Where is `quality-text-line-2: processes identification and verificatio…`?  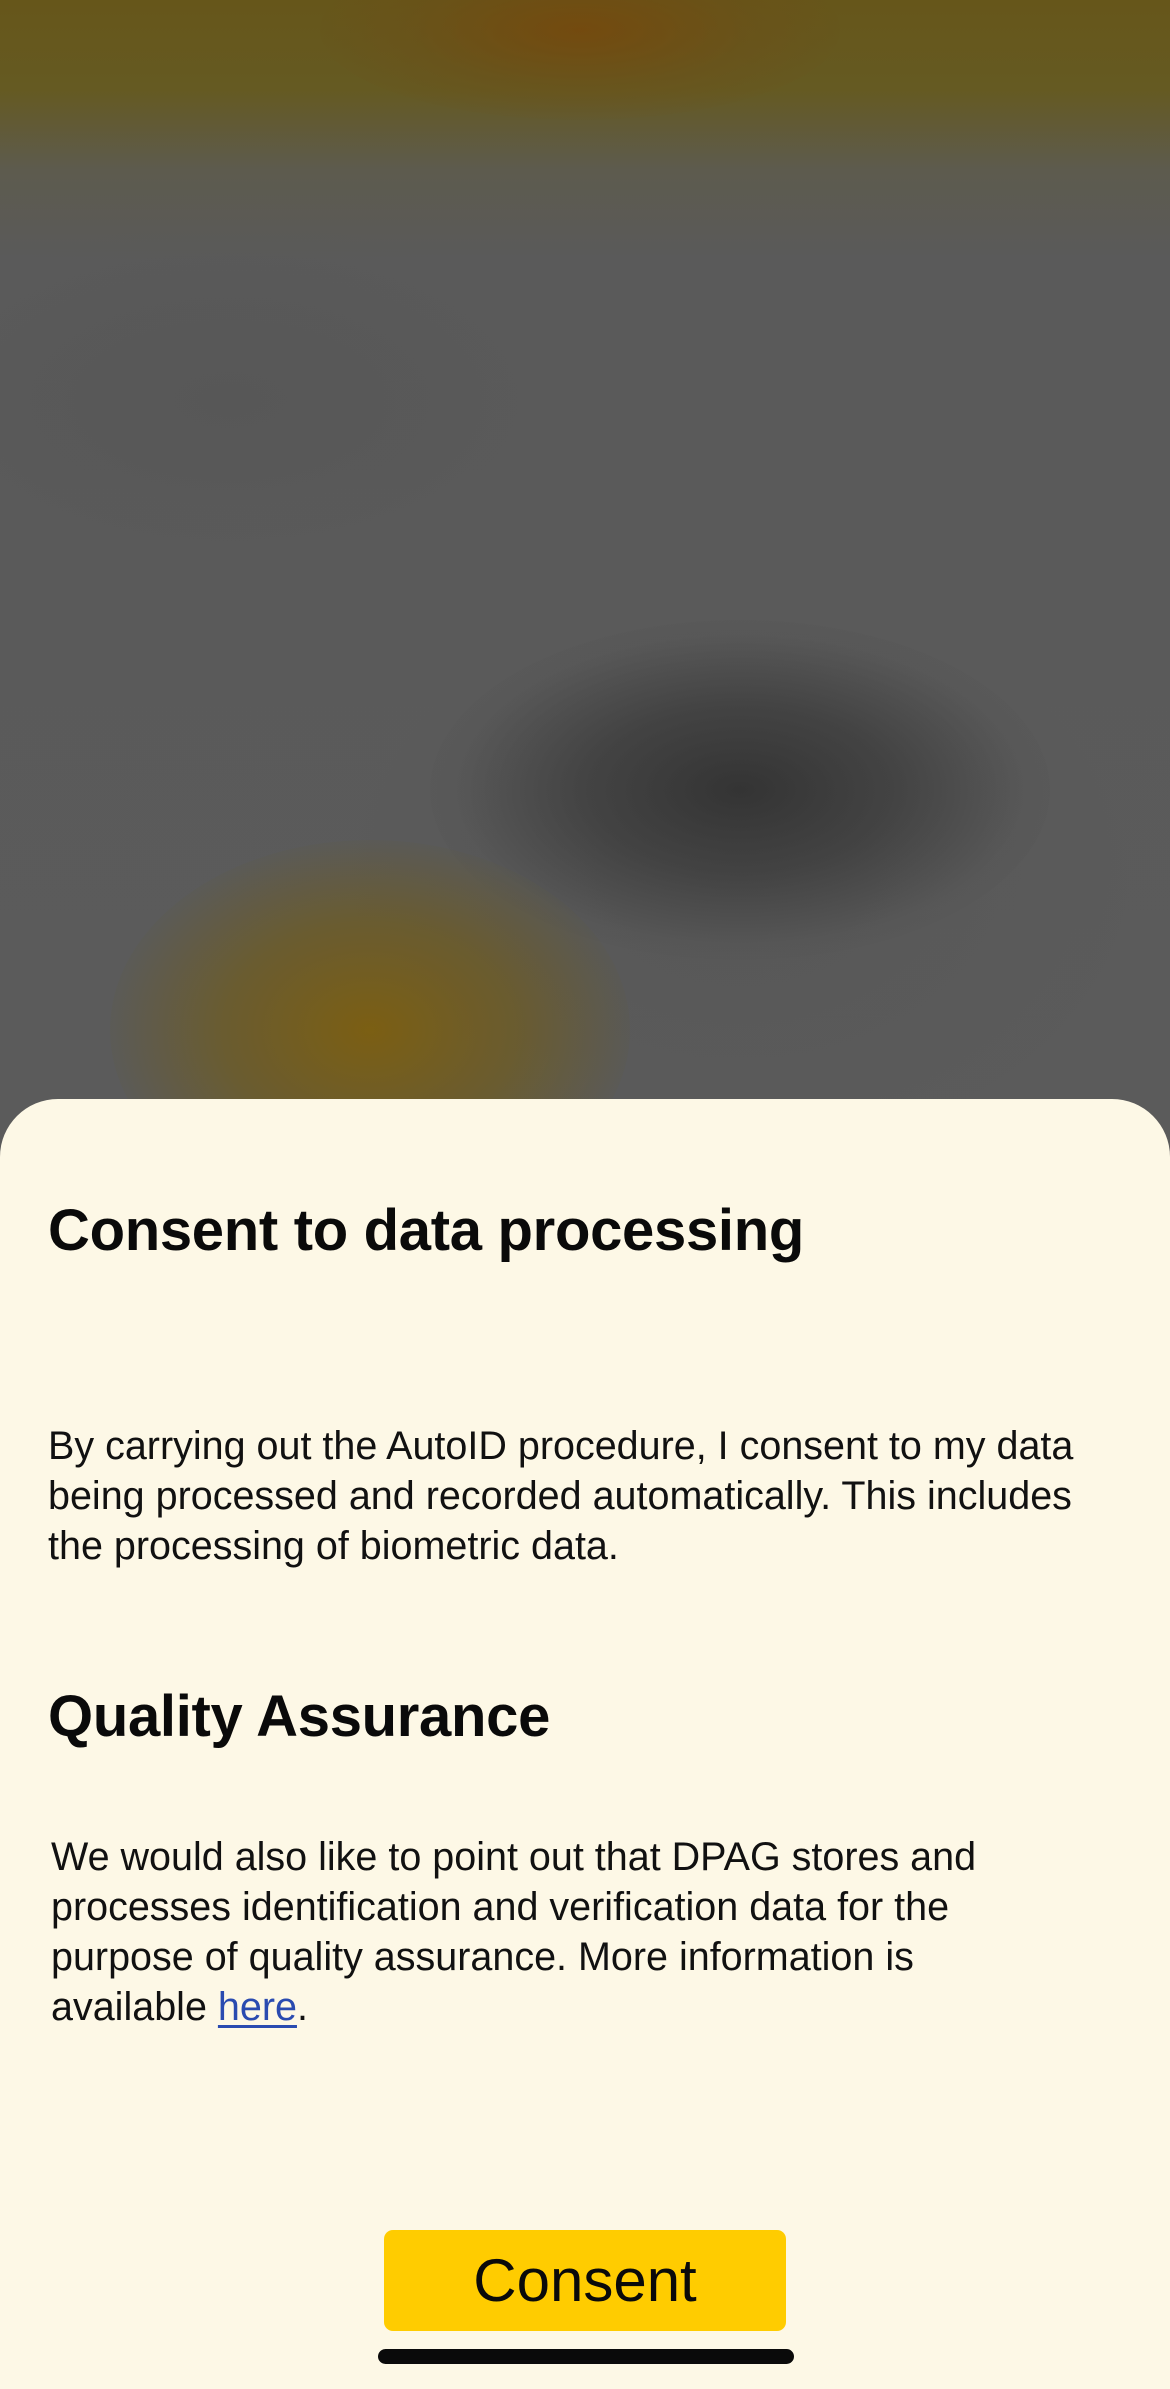 quality-text-line-2: processes identification and verificatio… is located at coordinates (500, 1907).